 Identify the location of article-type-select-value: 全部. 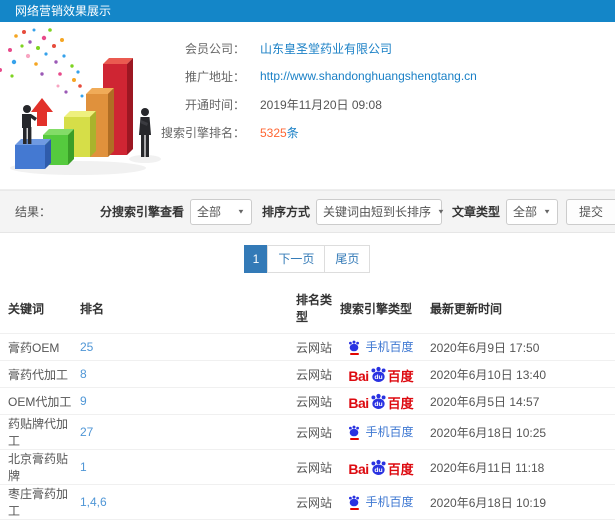
(524, 212).